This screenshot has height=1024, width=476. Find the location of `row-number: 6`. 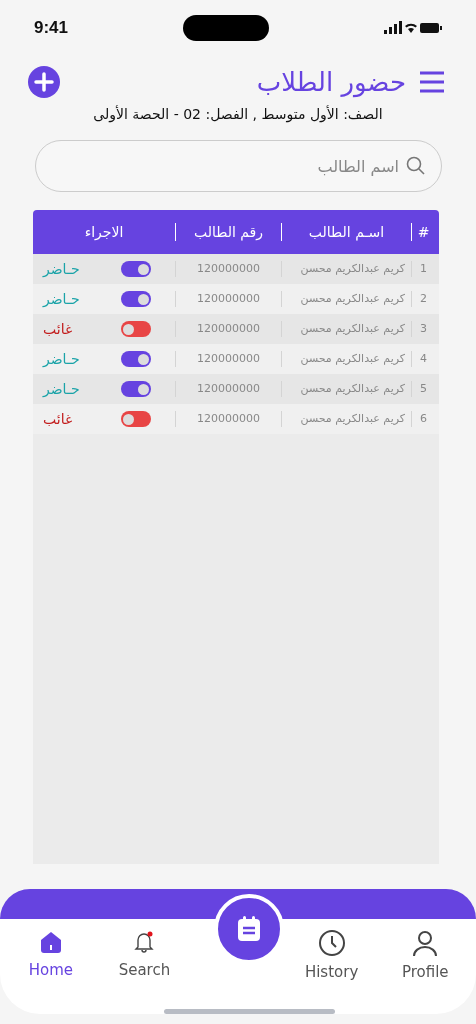

row-number: 6 is located at coordinates (423, 419).